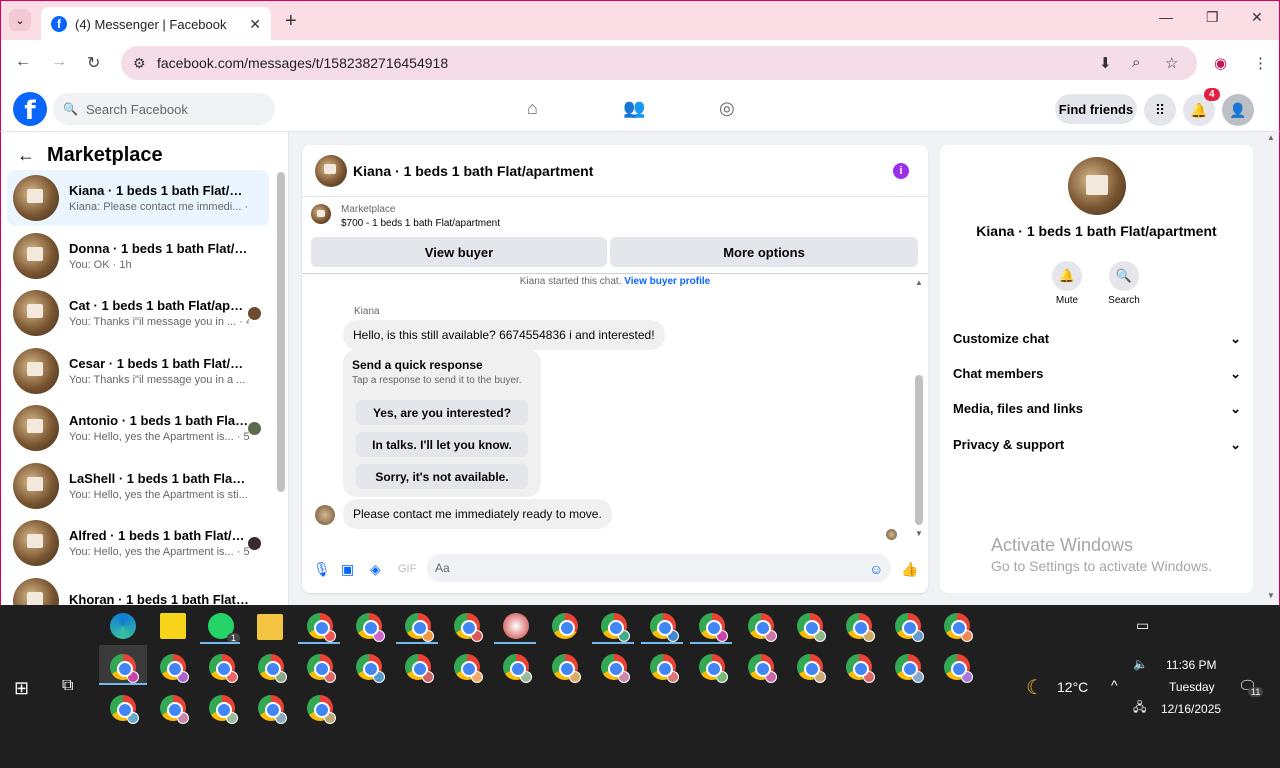 This screenshot has height=768, width=1280. What do you see at coordinates (1166, 17) in the screenshot?
I see `minimize-icon: —` at bounding box center [1166, 17].